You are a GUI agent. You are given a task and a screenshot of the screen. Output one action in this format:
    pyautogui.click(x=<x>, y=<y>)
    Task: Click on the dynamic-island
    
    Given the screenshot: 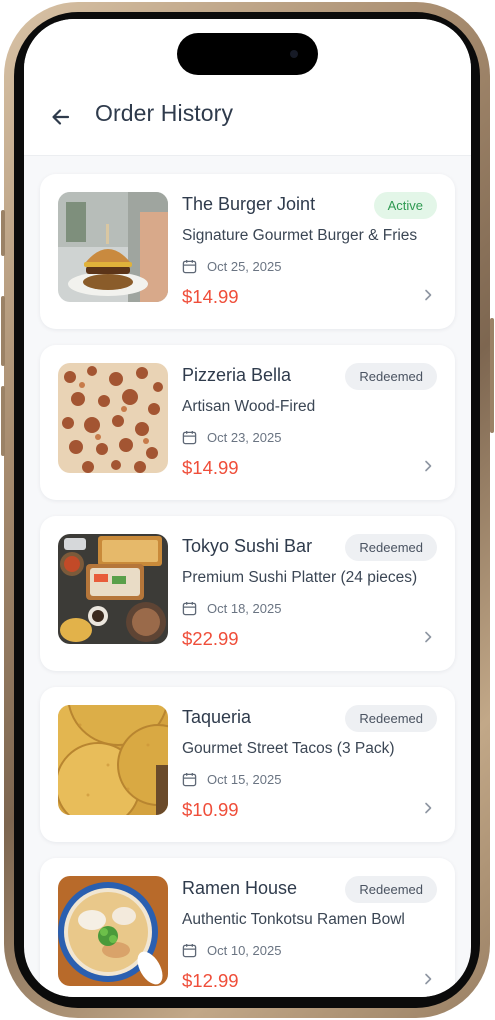 What is the action you would take?
    pyautogui.click(x=247, y=54)
    